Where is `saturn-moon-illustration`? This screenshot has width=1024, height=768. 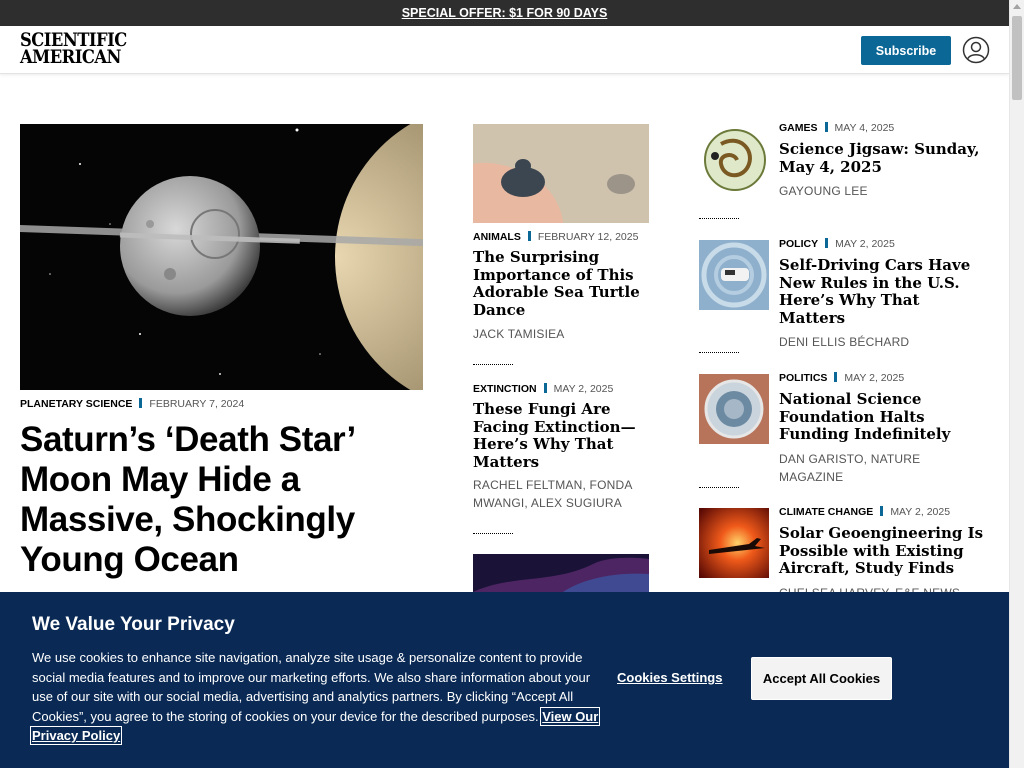 saturn-moon-illustration is located at coordinates (221, 257).